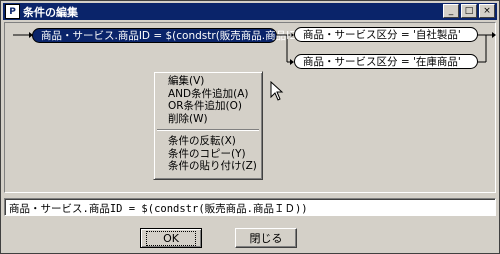 This screenshot has width=500, height=254. What do you see at coordinates (12, 11) in the screenshot?
I see `app-icon: P` at bounding box center [12, 11].